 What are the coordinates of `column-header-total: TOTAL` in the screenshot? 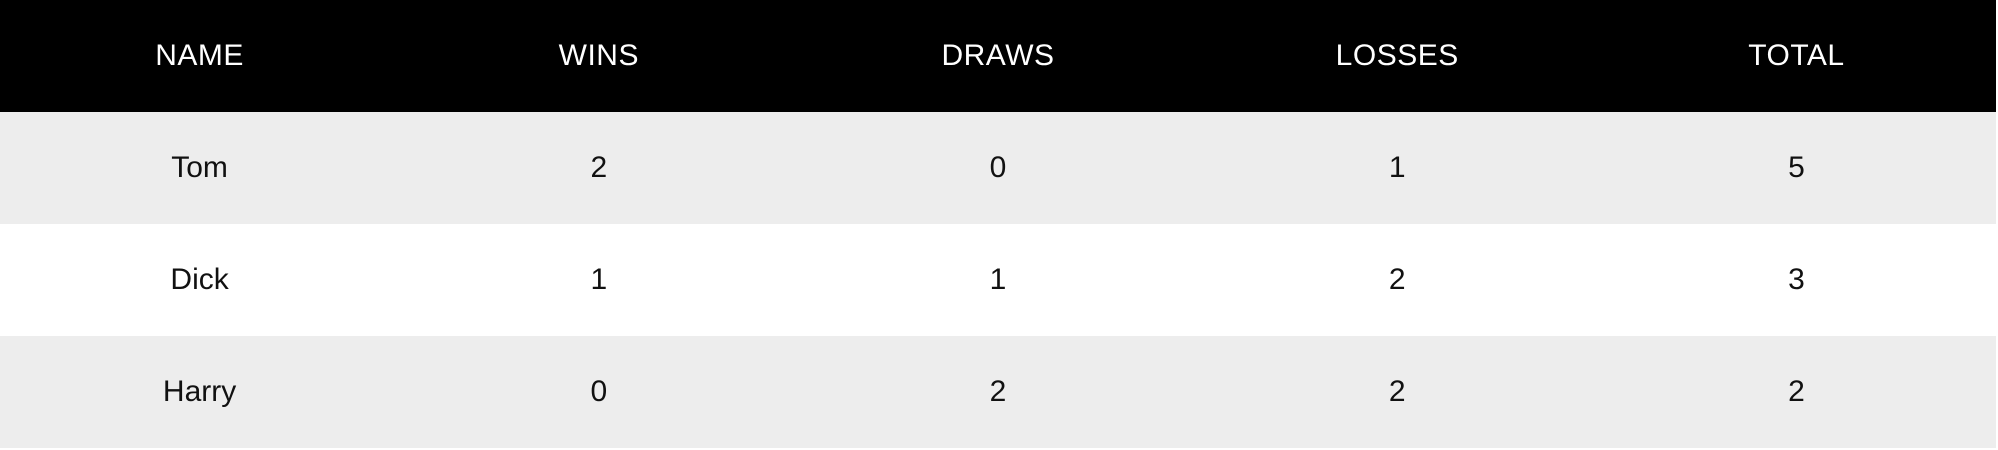 It's located at (1796, 55).